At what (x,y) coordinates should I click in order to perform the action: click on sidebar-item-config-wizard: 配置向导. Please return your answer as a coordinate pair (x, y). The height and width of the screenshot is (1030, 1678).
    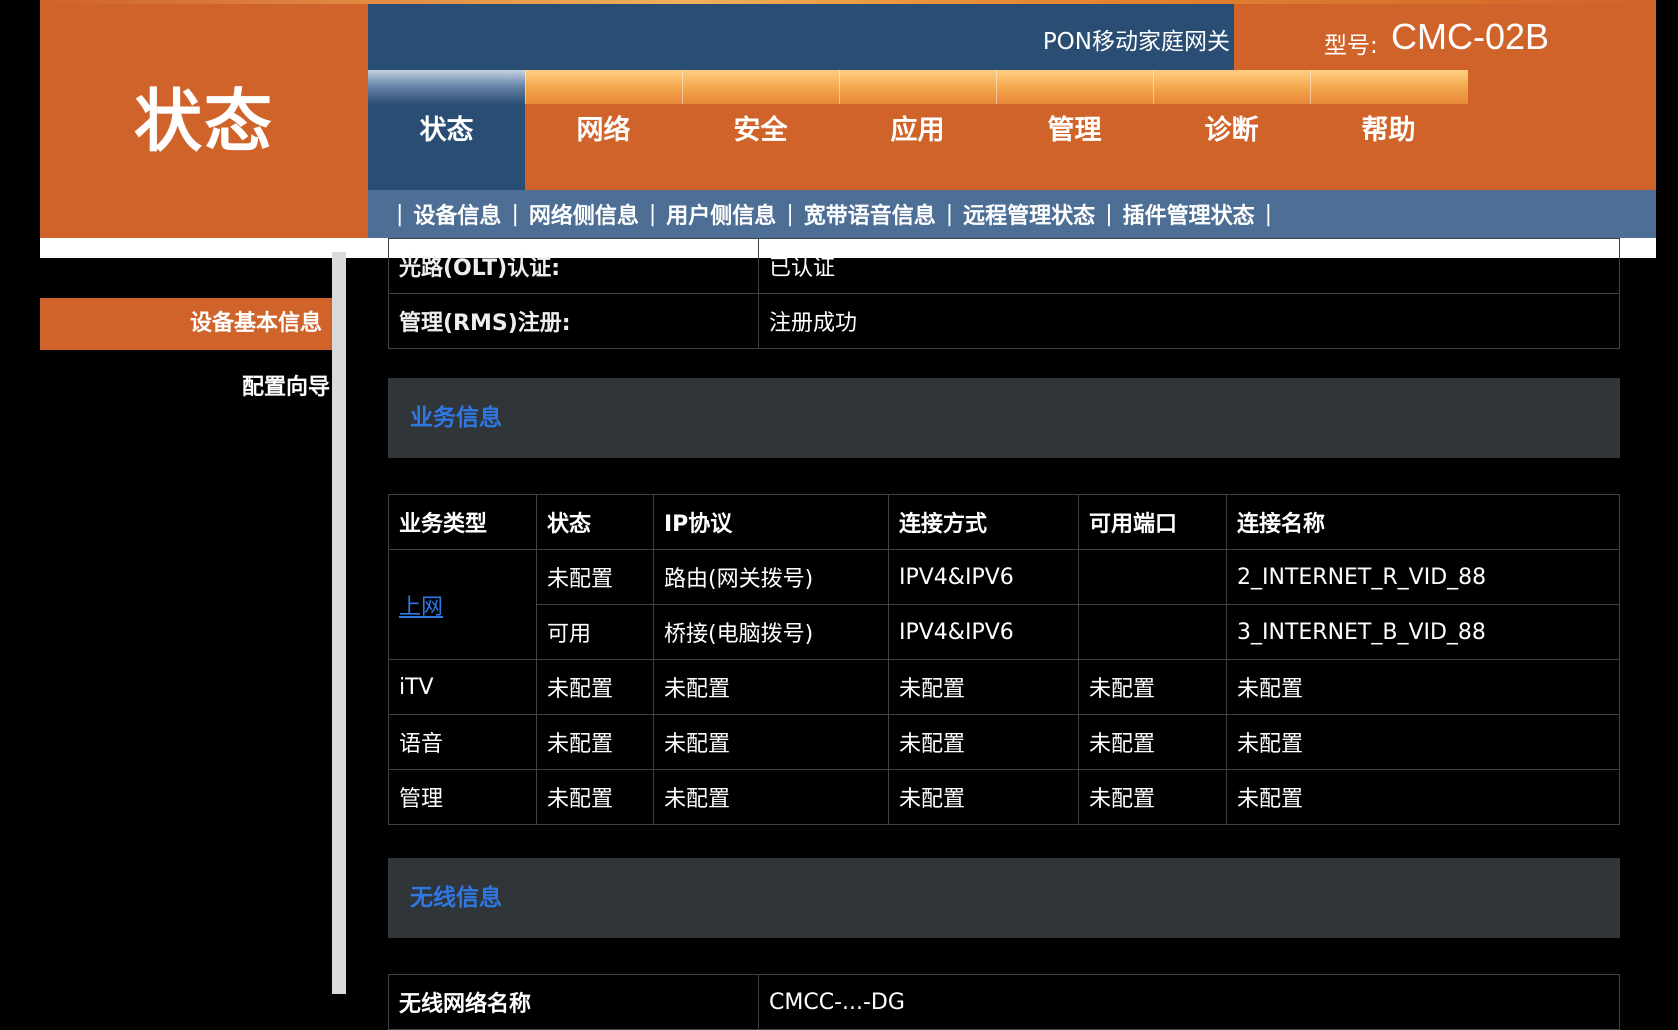
    Looking at the image, I should click on (186, 388).